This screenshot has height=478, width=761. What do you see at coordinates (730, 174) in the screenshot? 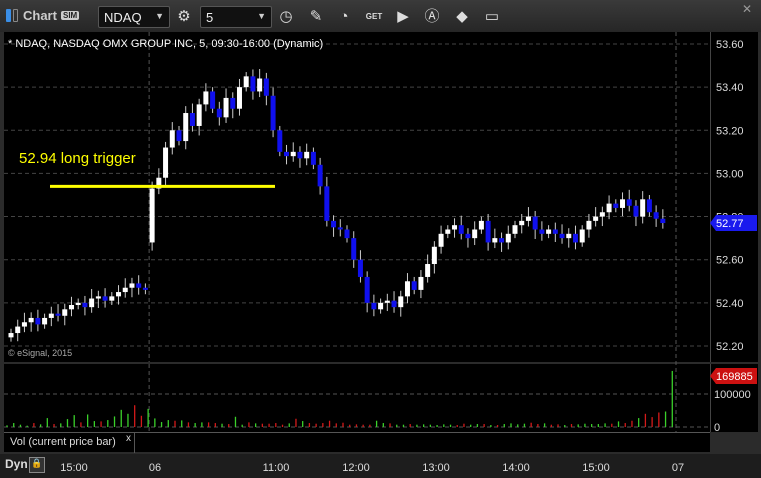
I see `price-tick: 53.00` at bounding box center [730, 174].